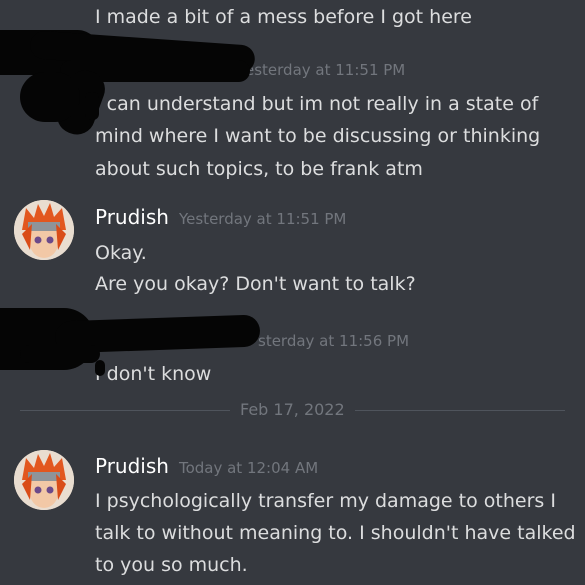 This screenshot has width=585, height=585. What do you see at coordinates (153, 374) in the screenshot?
I see `message-text: I don't know` at bounding box center [153, 374].